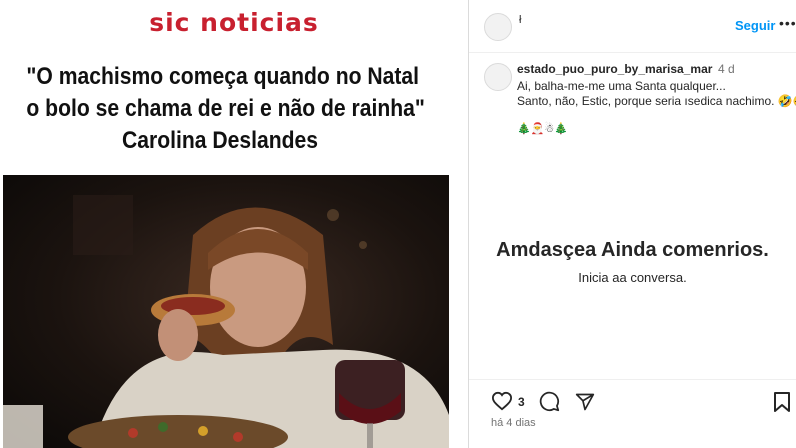 This screenshot has width=796, height=448. Describe the element at coordinates (614, 69) in the screenshot. I see `commenter-username: estado_puo_puro_by_marisa_mar` at that location.